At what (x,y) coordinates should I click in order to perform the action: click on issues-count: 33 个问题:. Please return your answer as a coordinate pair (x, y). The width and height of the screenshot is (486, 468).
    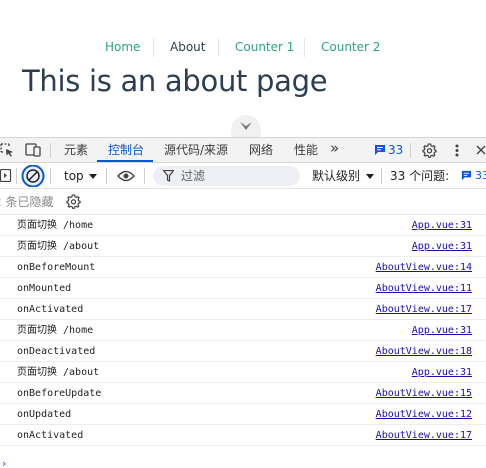
    Looking at the image, I should click on (419, 176).